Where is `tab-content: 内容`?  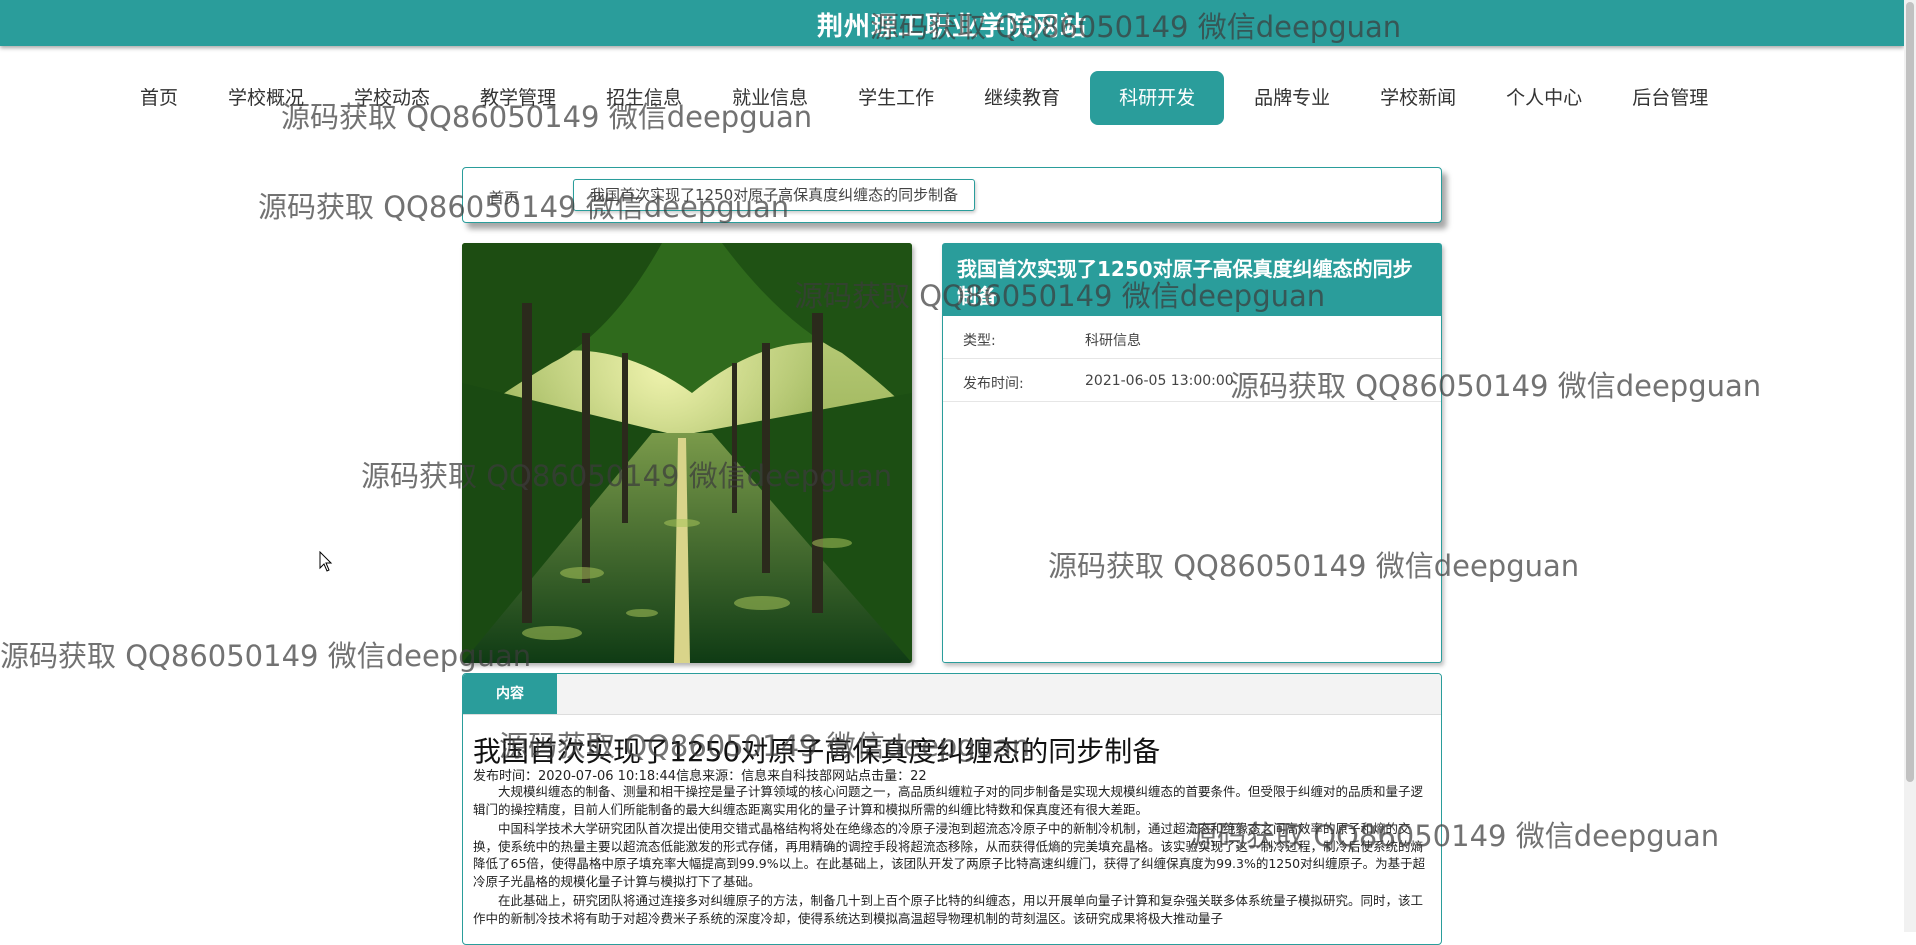 tab-content: 内容 is located at coordinates (510, 694).